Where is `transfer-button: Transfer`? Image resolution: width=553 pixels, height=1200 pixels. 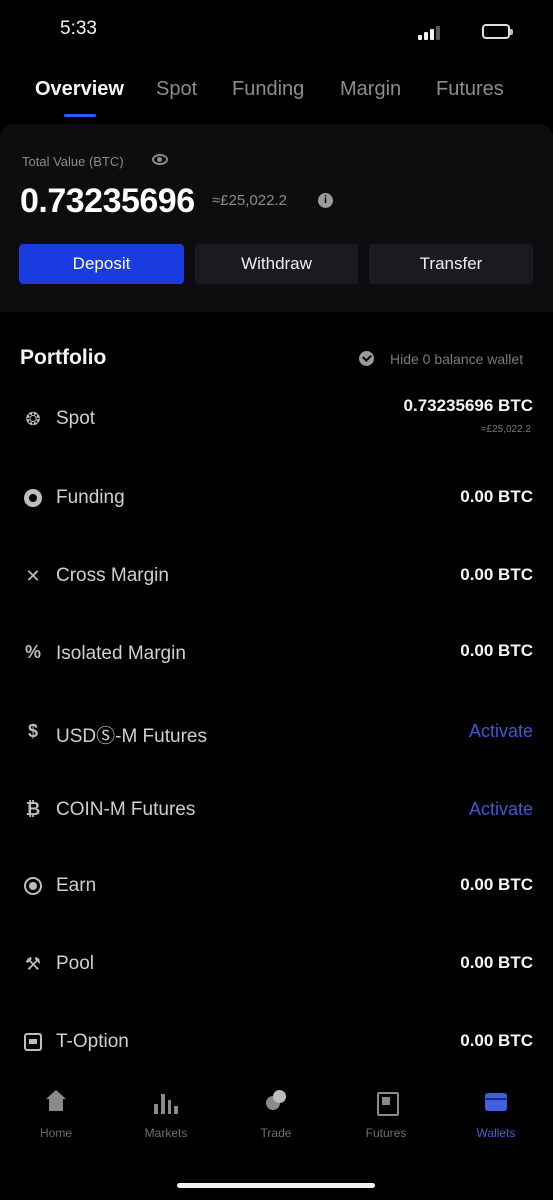 transfer-button: Transfer is located at coordinates (451, 264).